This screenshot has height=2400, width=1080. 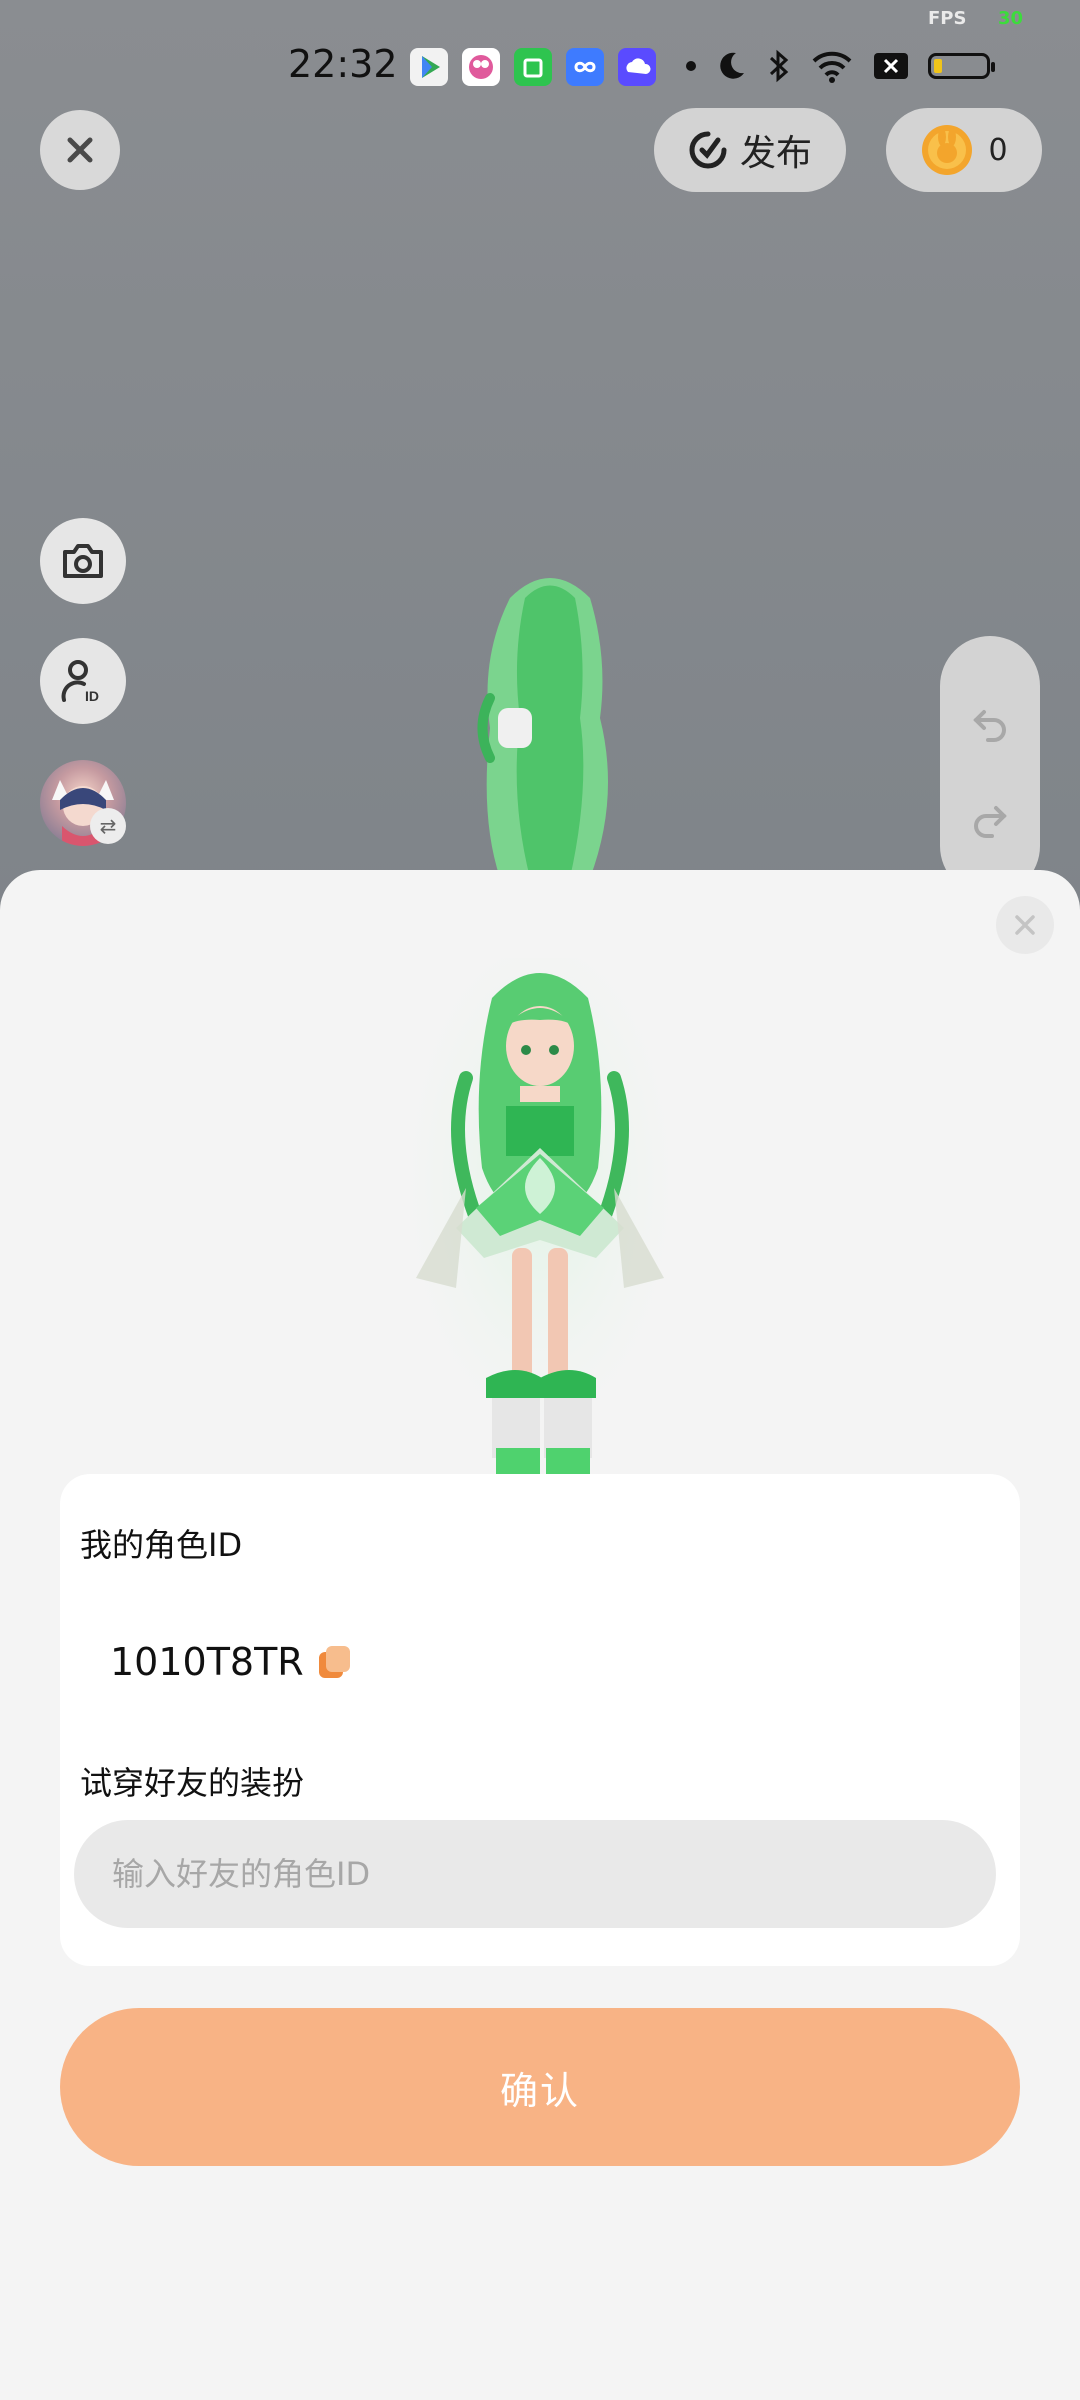 I want to click on publish-button: 发布, so click(x=750, y=150).